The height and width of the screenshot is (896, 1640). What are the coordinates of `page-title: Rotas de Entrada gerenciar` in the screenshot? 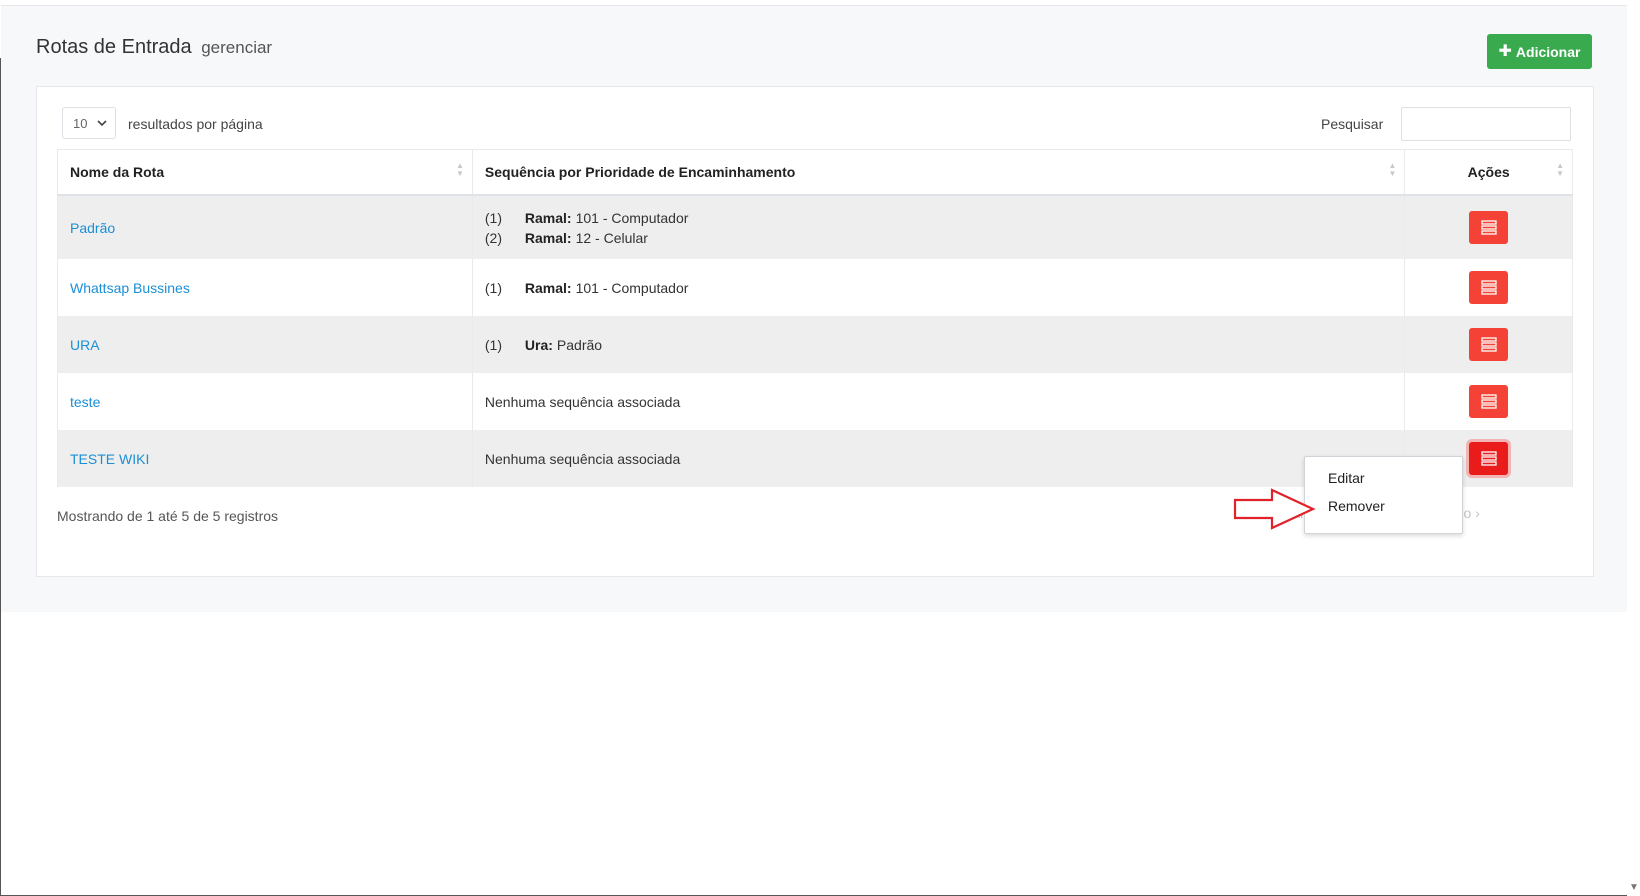 It's located at (154, 47).